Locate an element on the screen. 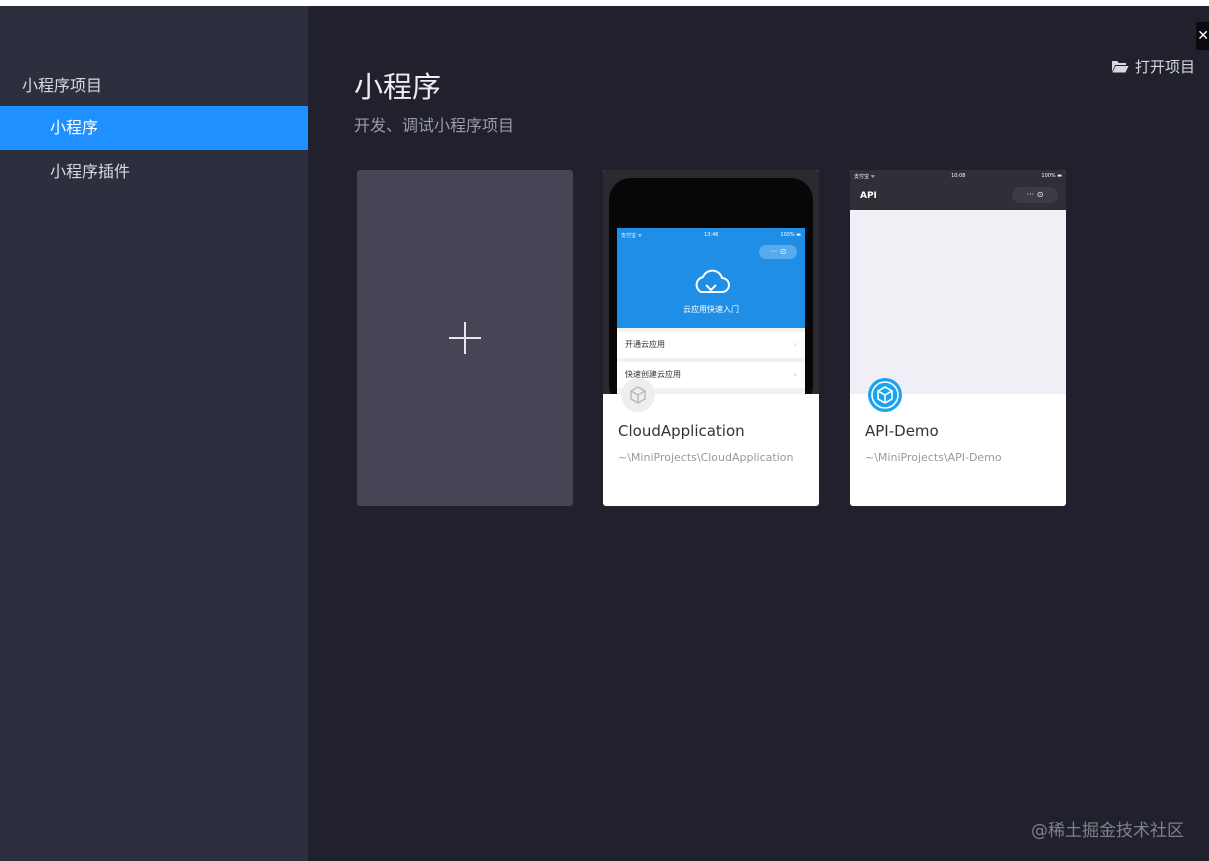 The width and height of the screenshot is (1209, 861). page-title: 小程序 is located at coordinates (398, 87).